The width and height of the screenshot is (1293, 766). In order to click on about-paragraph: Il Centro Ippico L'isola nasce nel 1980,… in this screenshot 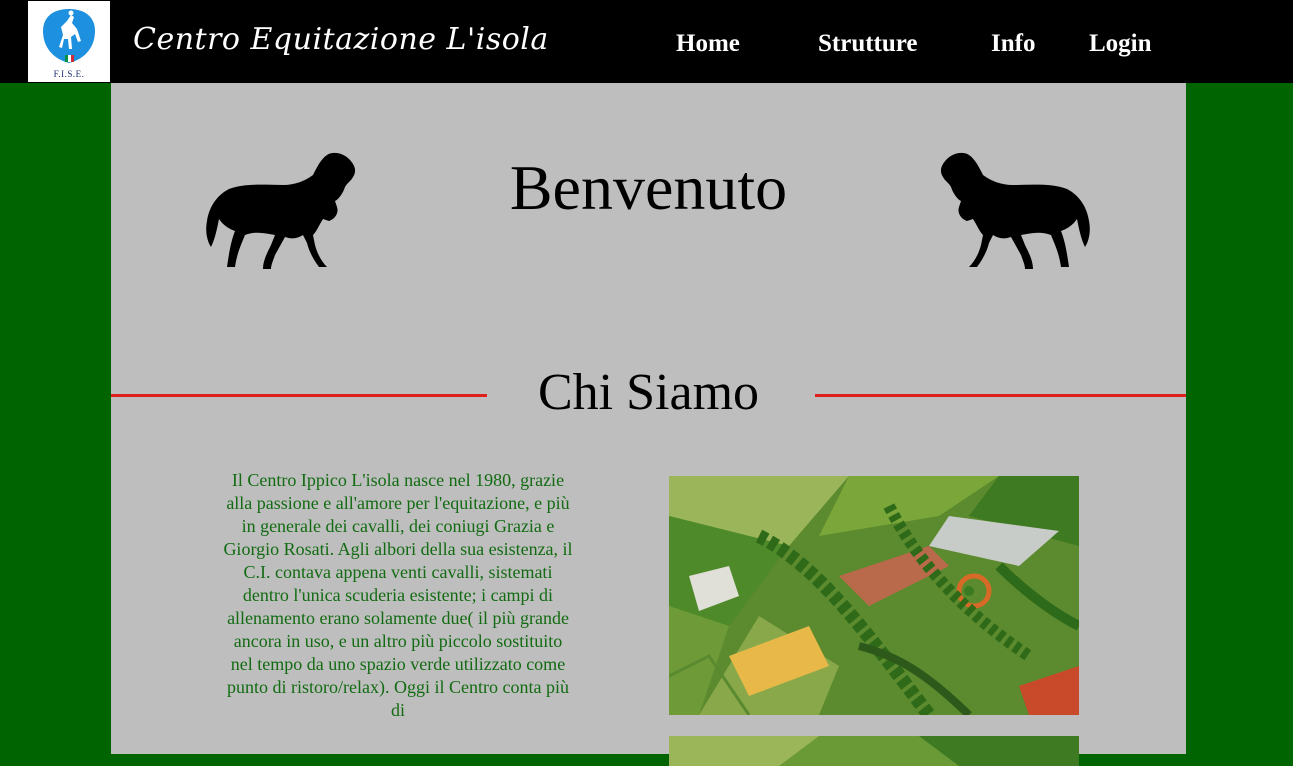, I will do `click(398, 595)`.